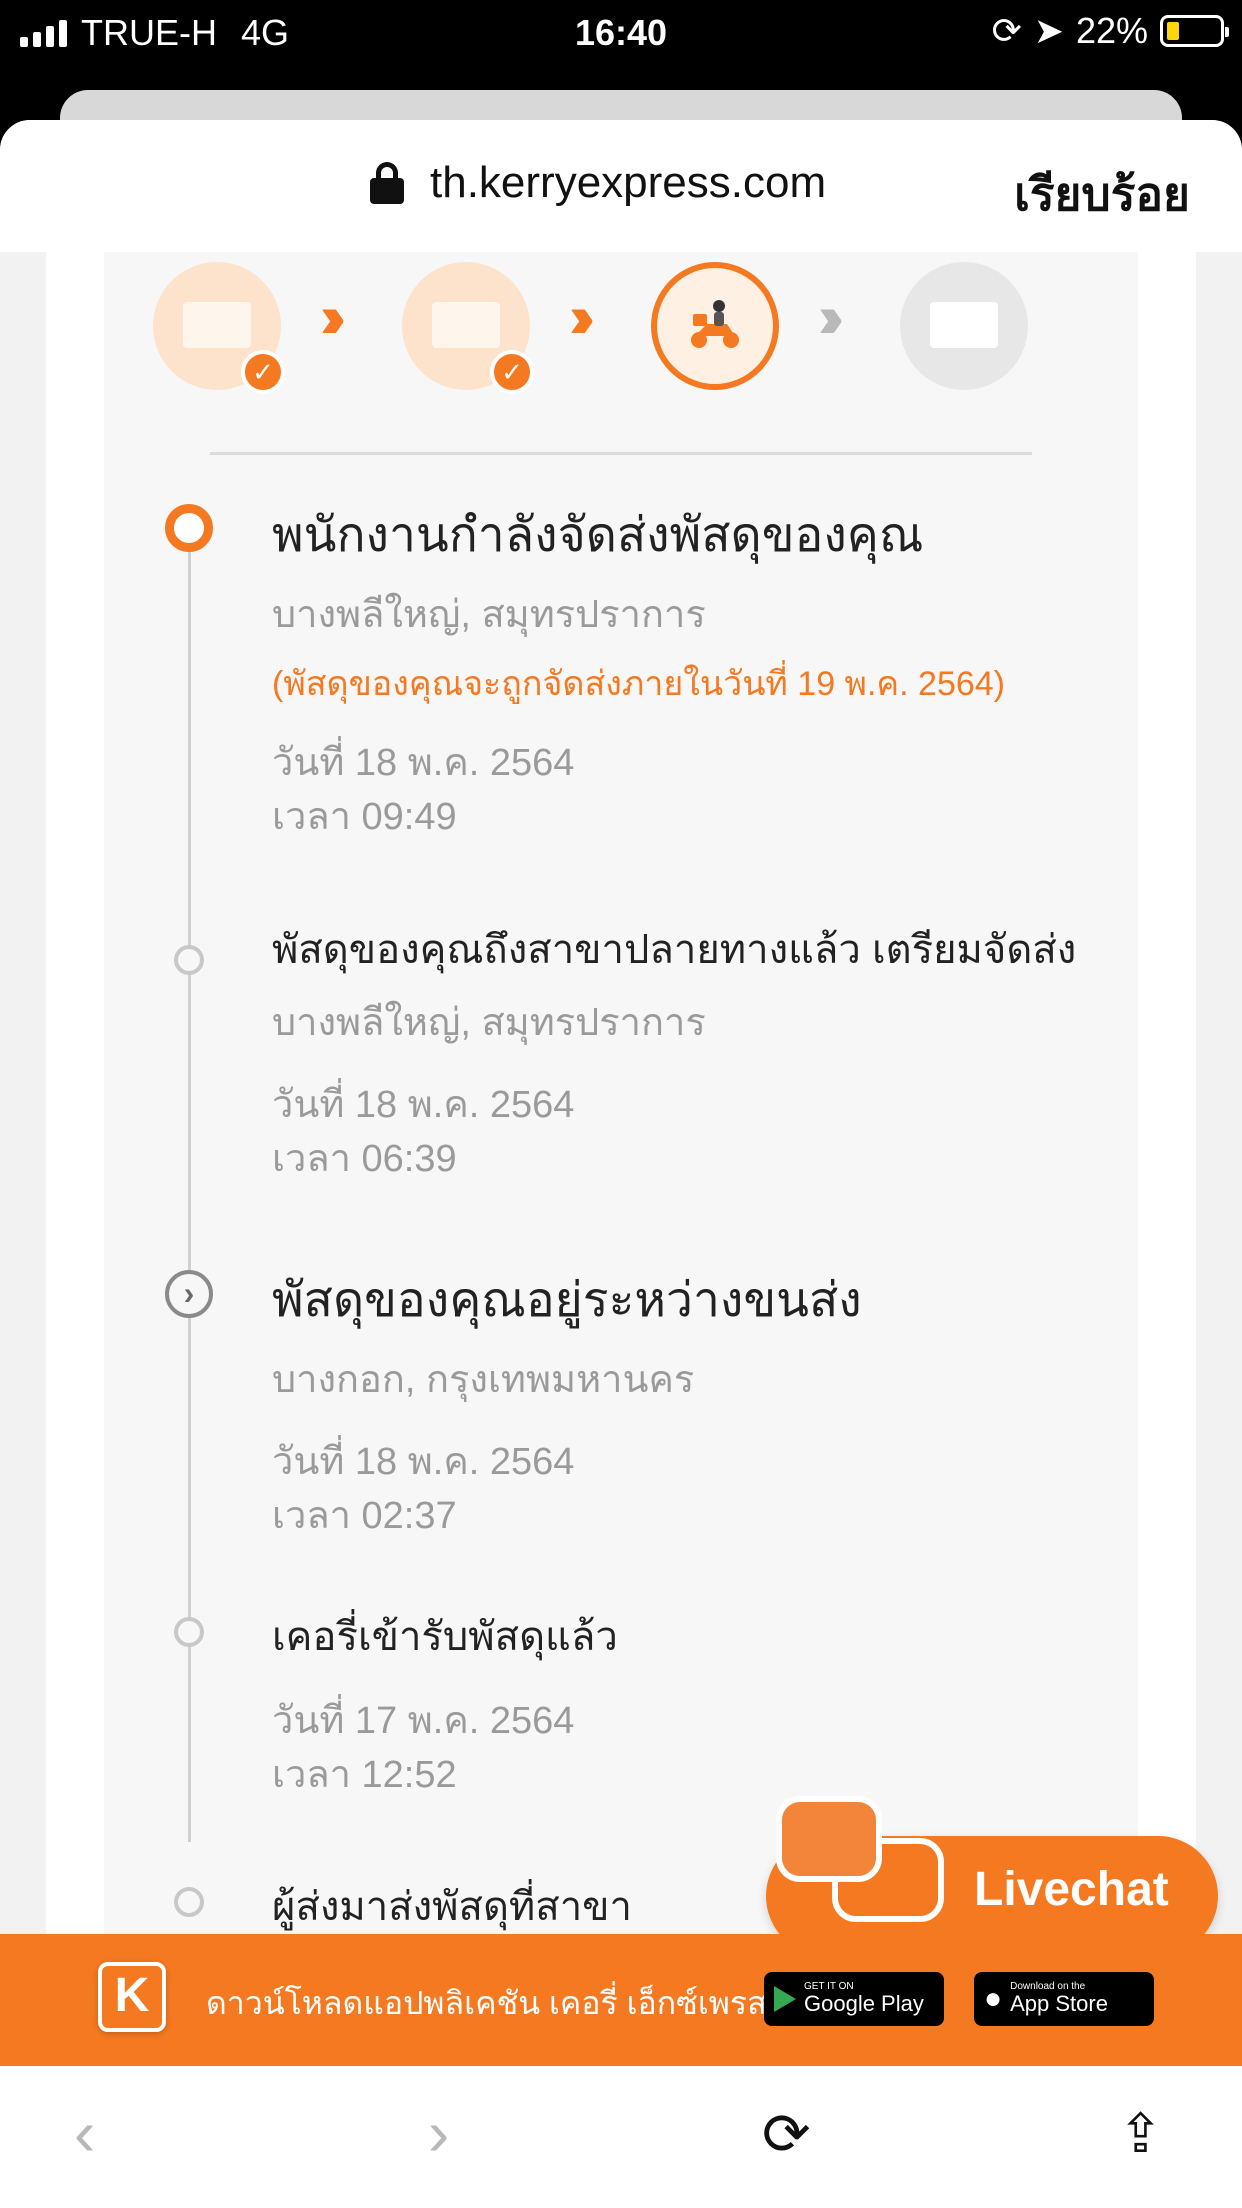  I want to click on status-bar: TRUE-H 4G 16:40 ⟳ ➤ 22%, so click(621, 32).